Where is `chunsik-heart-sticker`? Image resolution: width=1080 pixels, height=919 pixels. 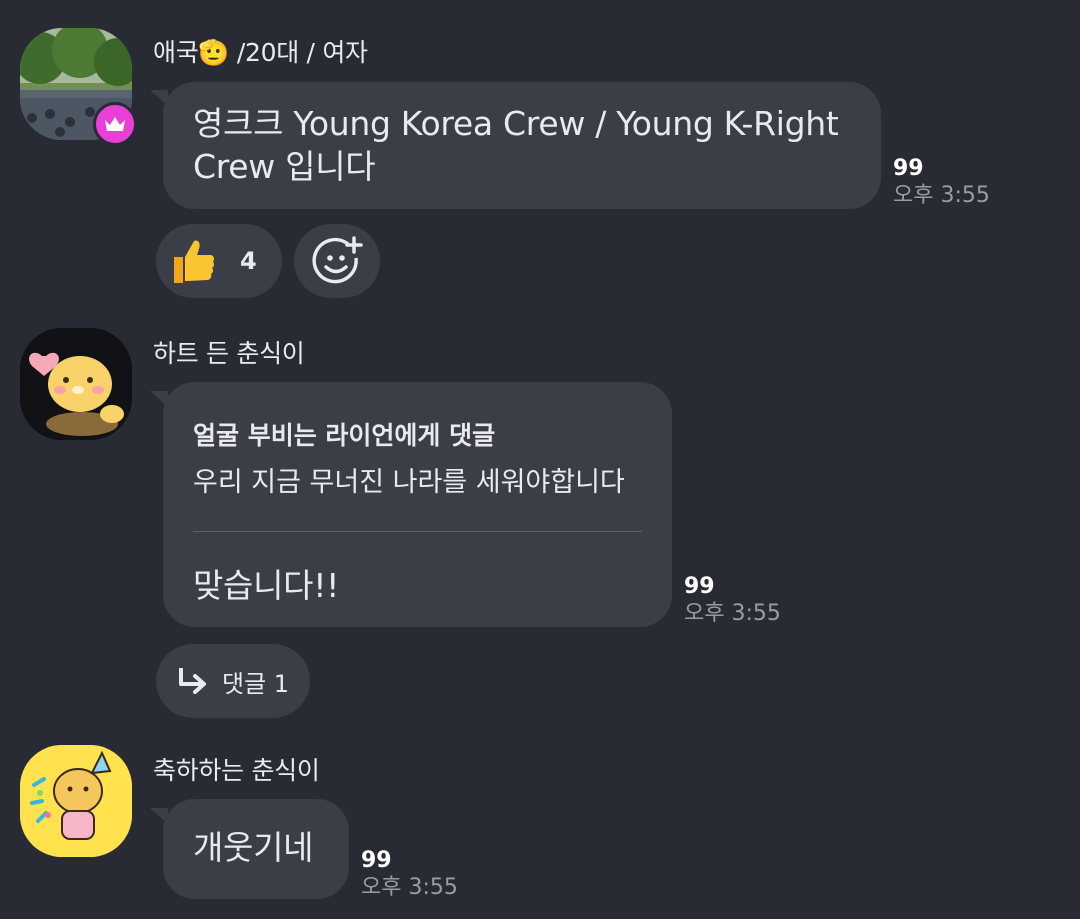
chunsik-heart-sticker is located at coordinates (76, 384).